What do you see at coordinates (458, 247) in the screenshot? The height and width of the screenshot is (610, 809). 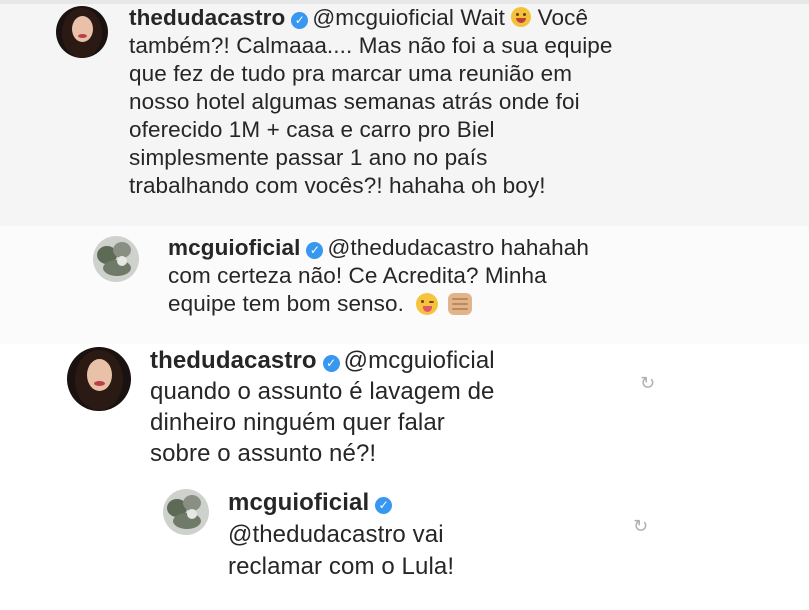 I see `comment-body: @thedudacastro hahahah` at bounding box center [458, 247].